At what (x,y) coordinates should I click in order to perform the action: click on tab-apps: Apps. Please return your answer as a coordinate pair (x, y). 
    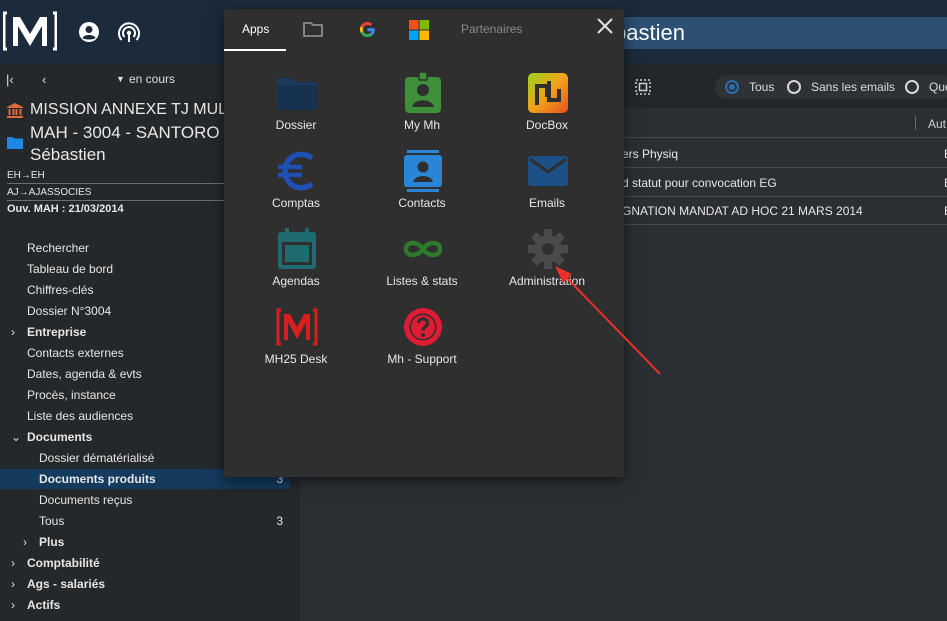
    Looking at the image, I should click on (255, 30).